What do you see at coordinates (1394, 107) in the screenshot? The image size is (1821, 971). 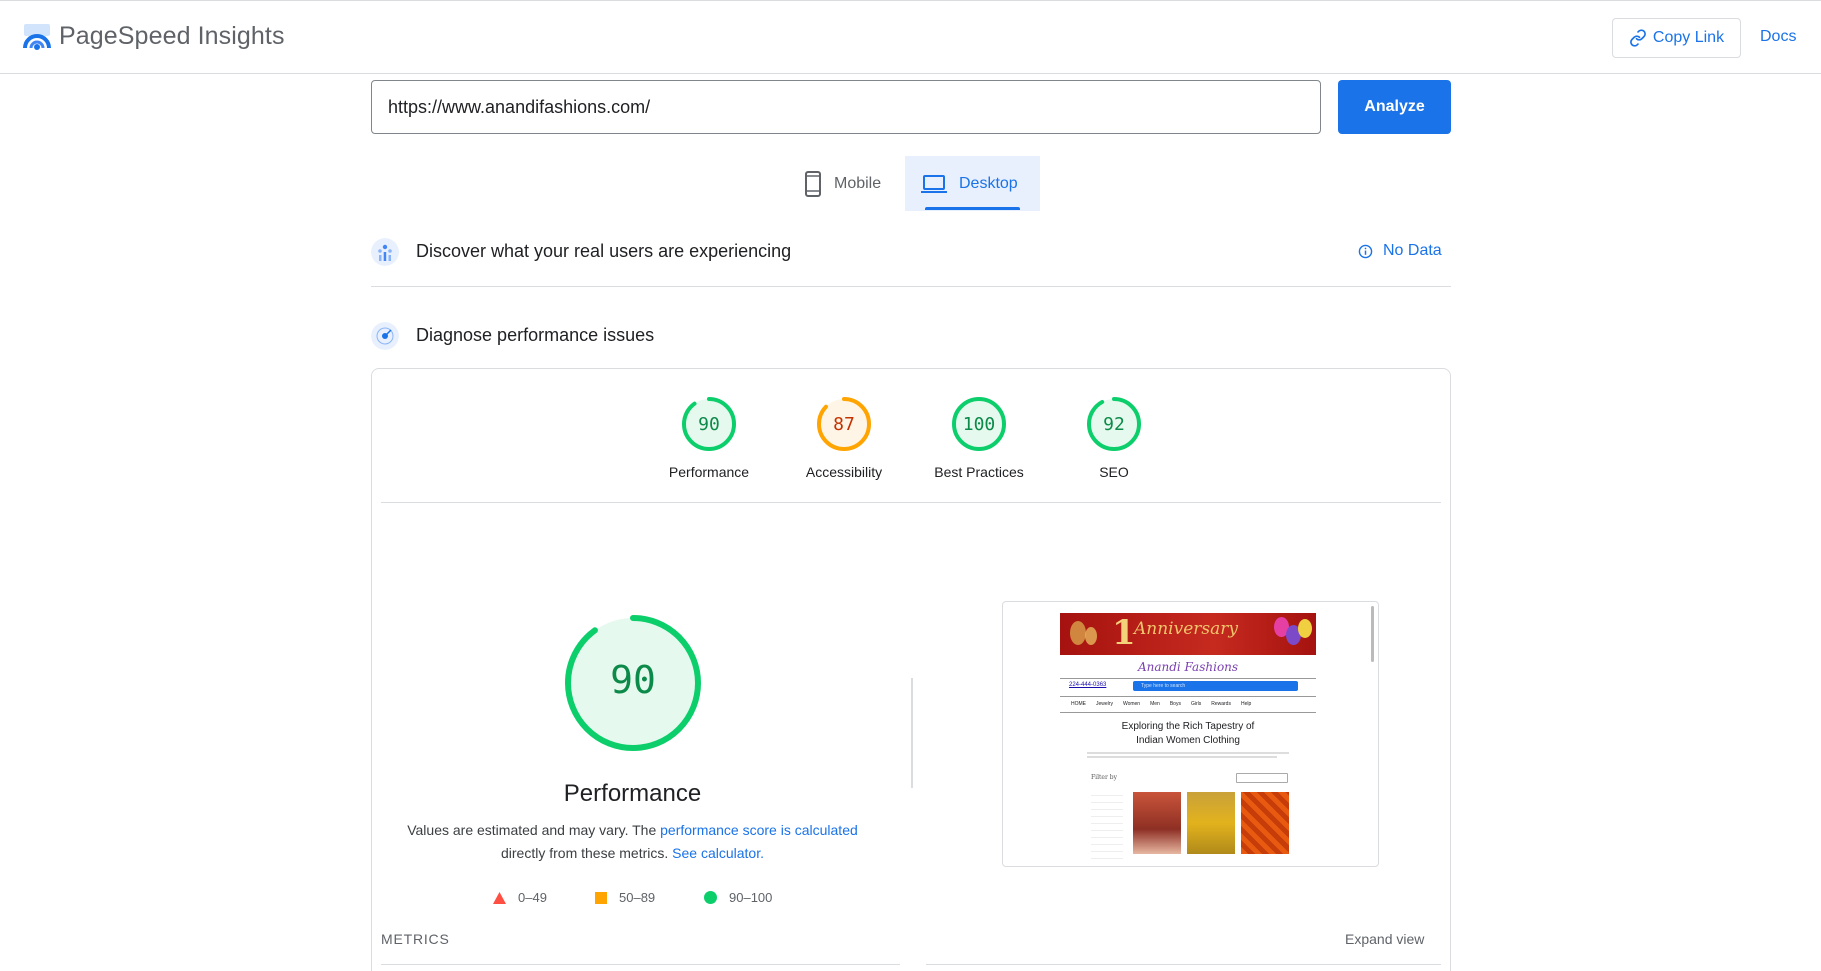 I see `analyze-button: Analyze` at bounding box center [1394, 107].